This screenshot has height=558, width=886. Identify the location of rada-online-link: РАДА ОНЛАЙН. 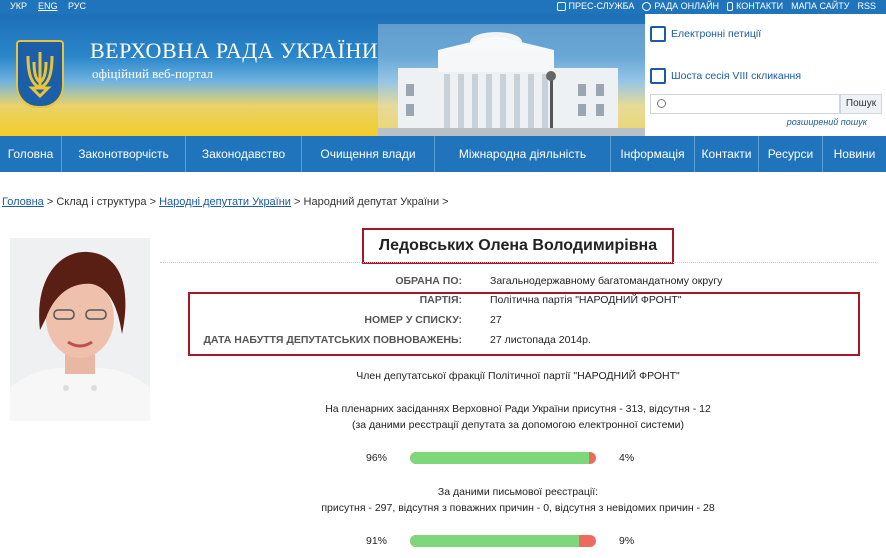
(680, 6).